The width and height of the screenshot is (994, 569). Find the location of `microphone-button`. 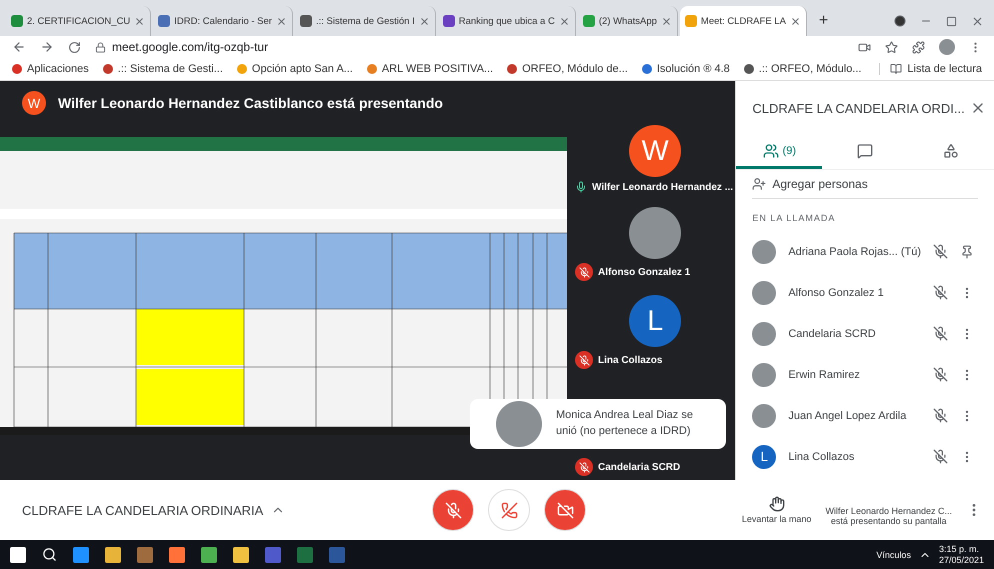

microphone-button is located at coordinates (453, 510).